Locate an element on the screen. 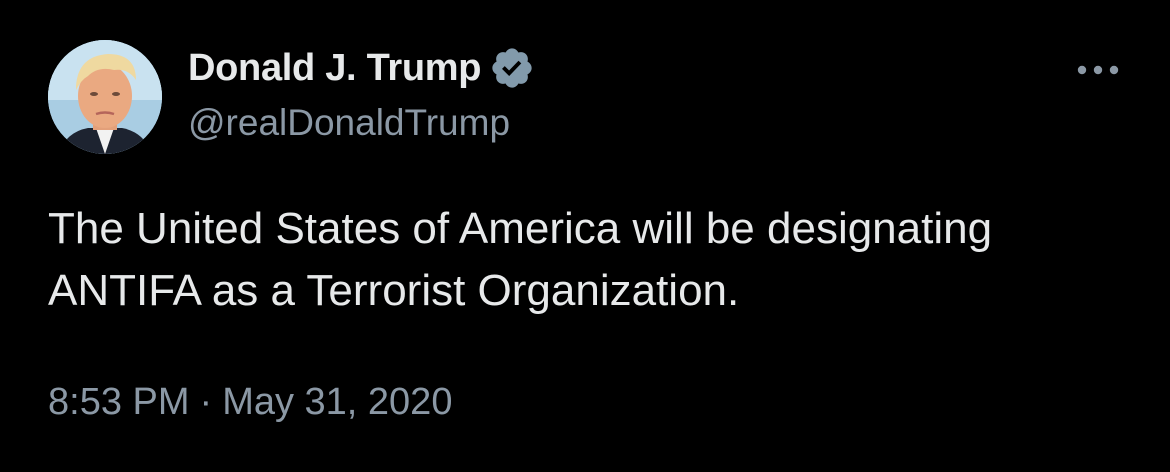  avatar-image is located at coordinates (105, 97).